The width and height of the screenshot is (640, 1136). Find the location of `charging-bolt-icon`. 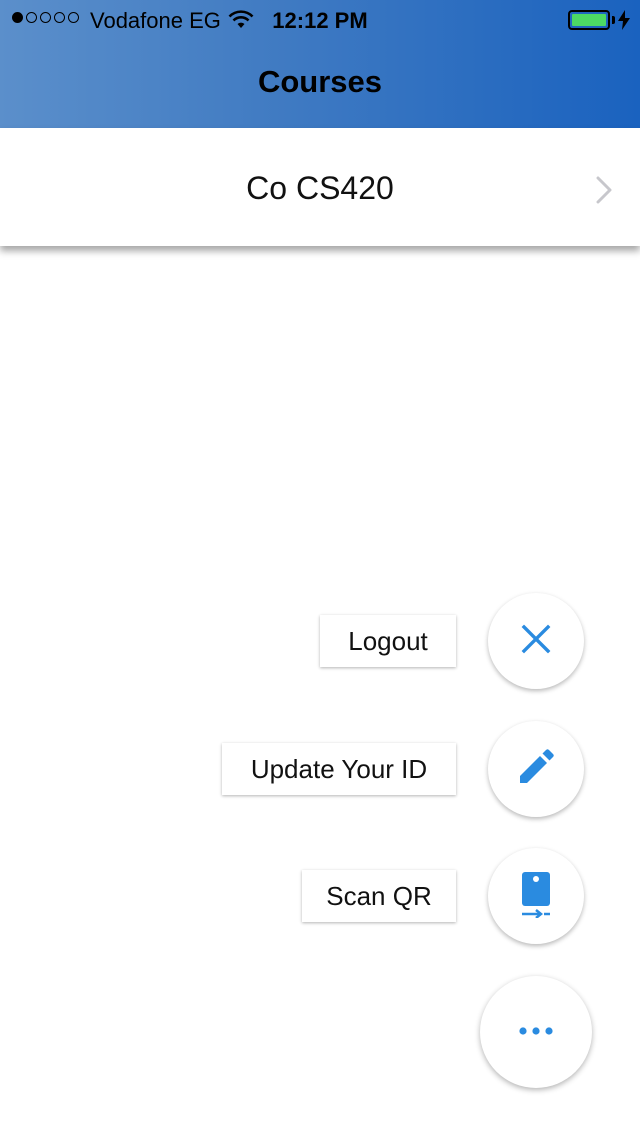

charging-bolt-icon is located at coordinates (624, 23).